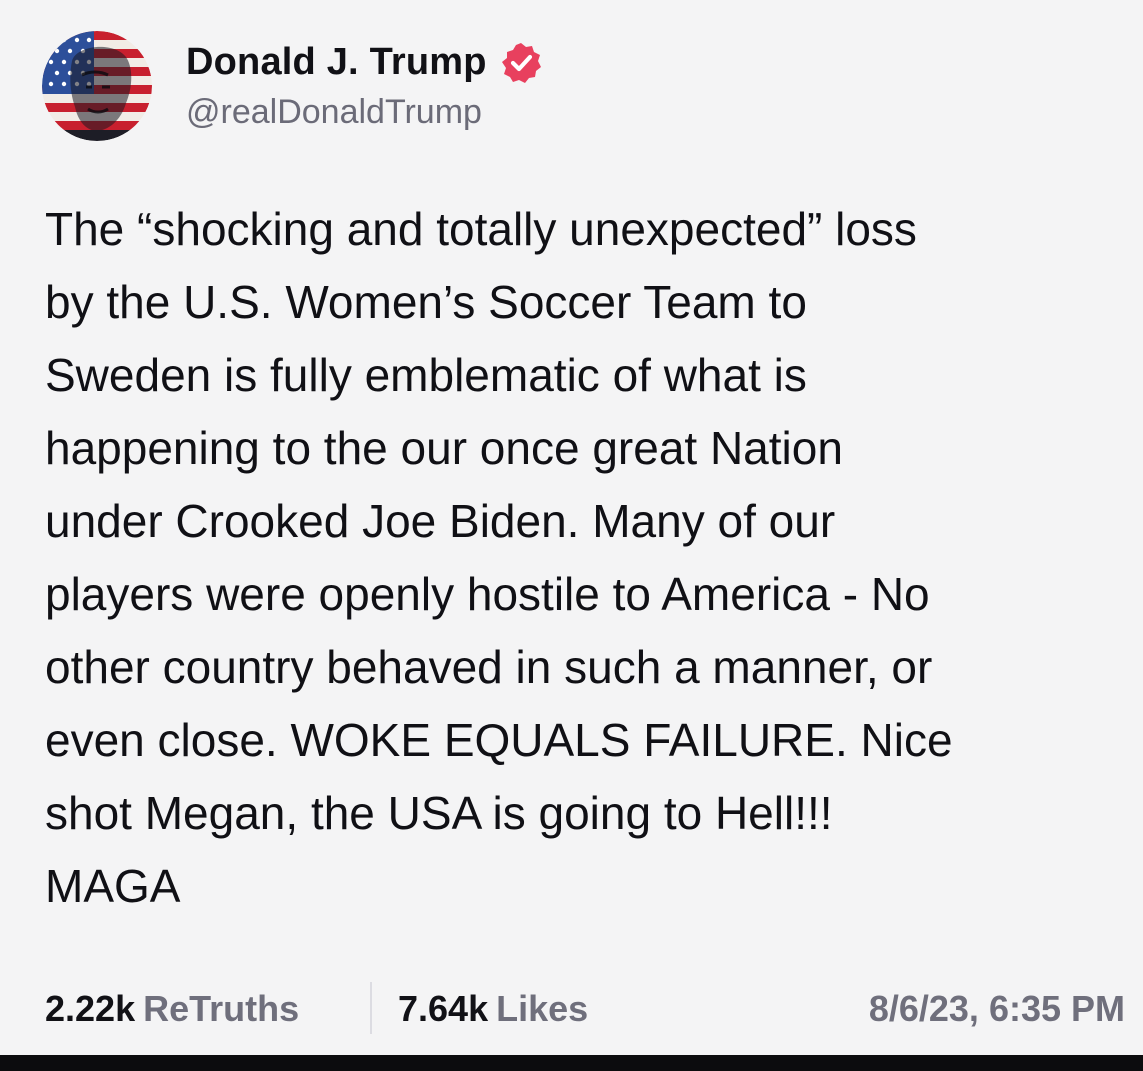 The width and height of the screenshot is (1143, 1071). Describe the element at coordinates (113, 886) in the screenshot. I see `post-body-line: MAGA` at that location.